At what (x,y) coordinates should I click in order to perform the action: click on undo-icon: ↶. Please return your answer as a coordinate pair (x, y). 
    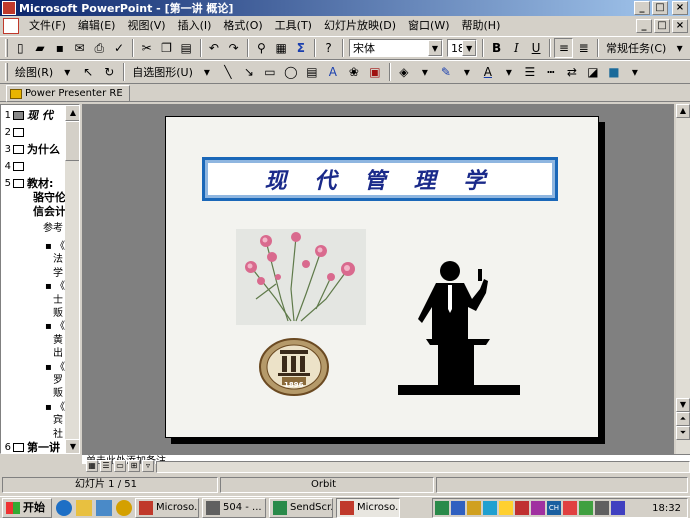
    Looking at the image, I should click on (214, 48).